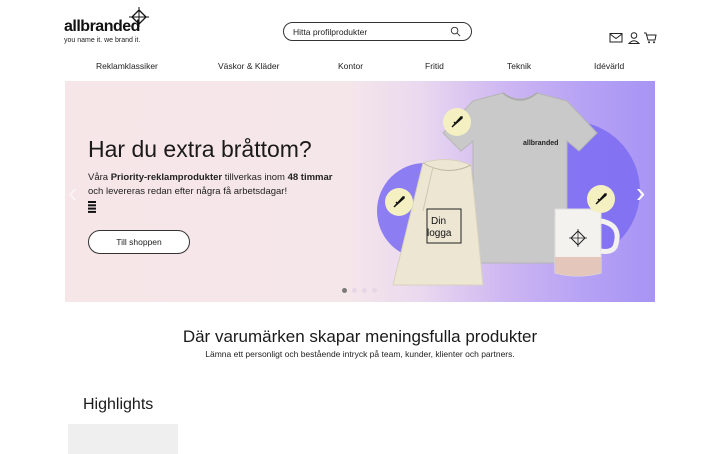 The height and width of the screenshot is (454, 720). What do you see at coordinates (92, 207) in the screenshot?
I see `speed-lines-icon` at bounding box center [92, 207].